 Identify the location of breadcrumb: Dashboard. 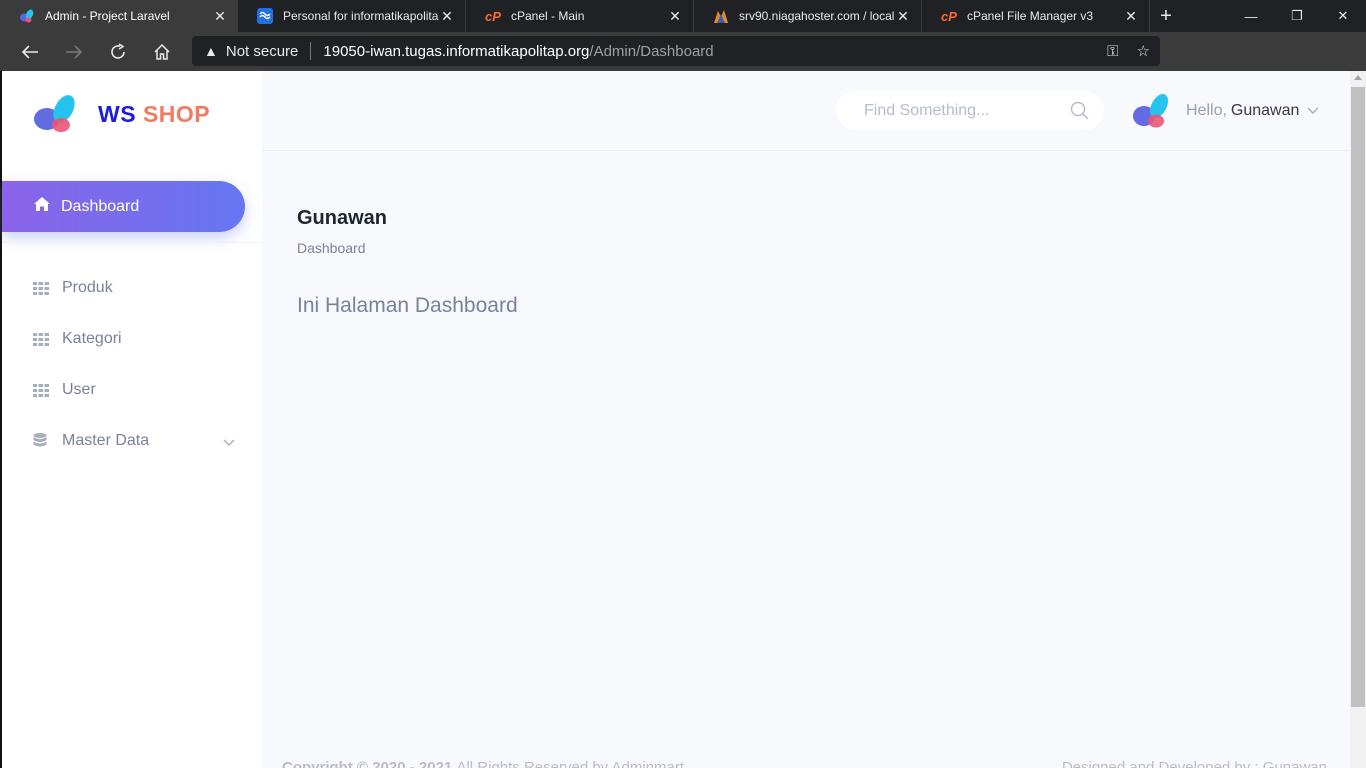
(331, 248).